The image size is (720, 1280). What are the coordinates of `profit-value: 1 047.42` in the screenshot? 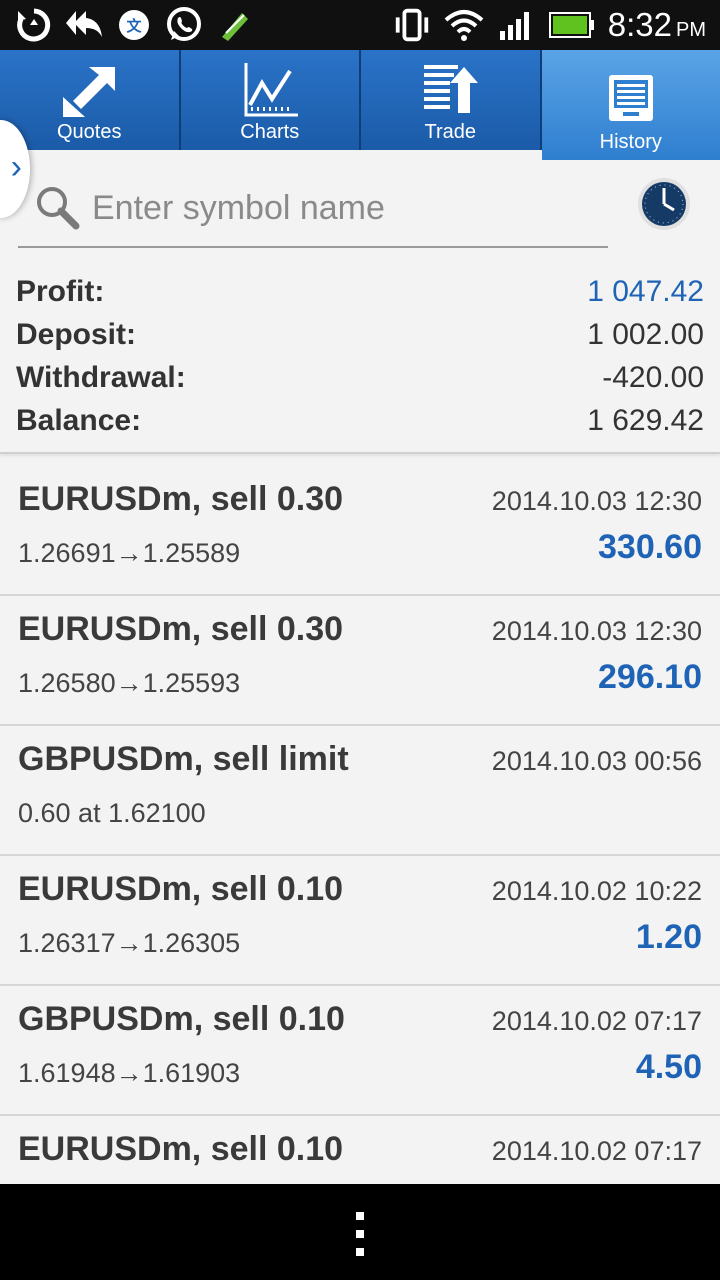 It's located at (645, 291).